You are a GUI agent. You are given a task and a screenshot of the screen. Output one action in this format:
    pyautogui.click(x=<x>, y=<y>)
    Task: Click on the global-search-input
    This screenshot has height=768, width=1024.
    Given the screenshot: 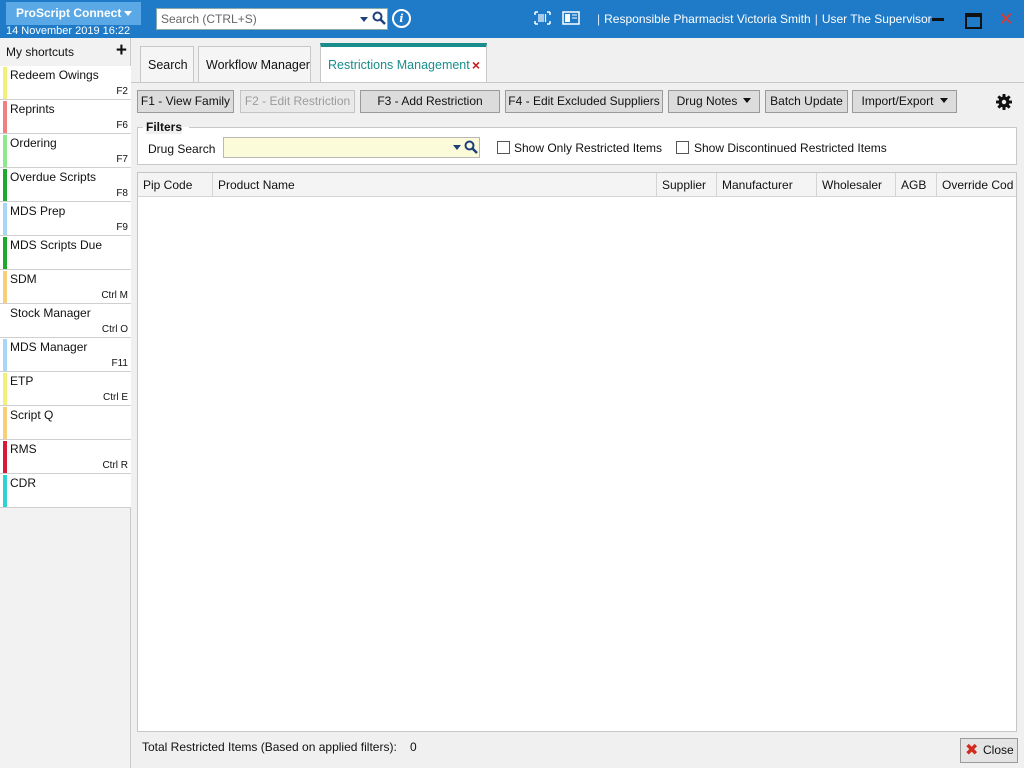 What is the action you would take?
    pyautogui.click(x=252, y=19)
    